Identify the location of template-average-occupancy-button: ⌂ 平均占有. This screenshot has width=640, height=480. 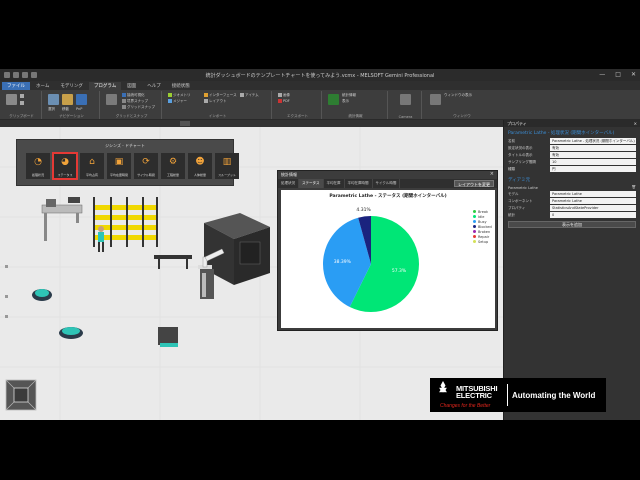
(92, 166).